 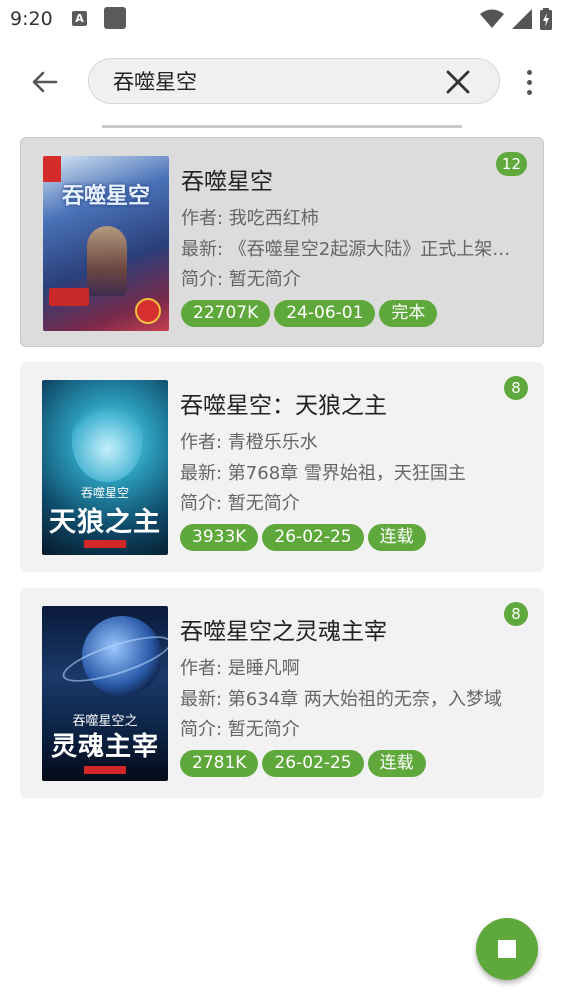 I want to click on back-button, so click(x=44, y=82).